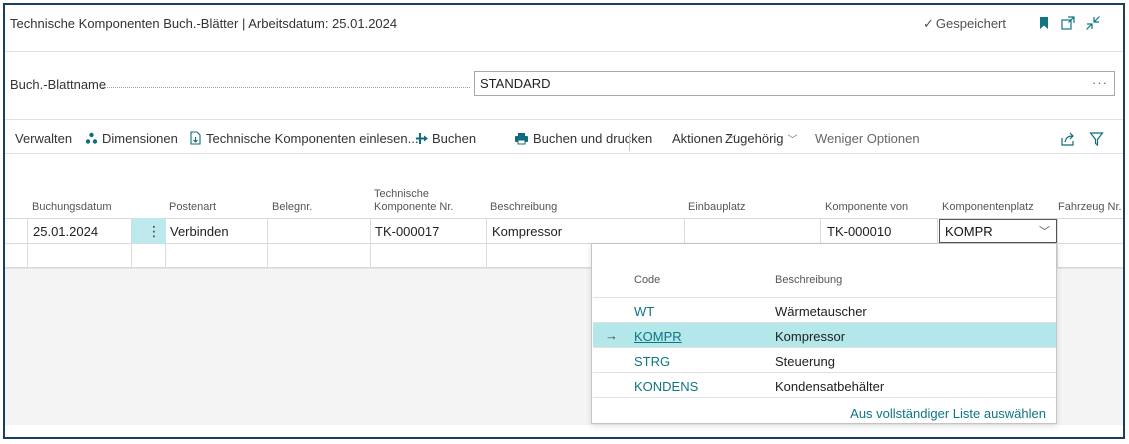  Describe the element at coordinates (523, 207) in the screenshot. I see `col-description: Beschreibung` at that location.